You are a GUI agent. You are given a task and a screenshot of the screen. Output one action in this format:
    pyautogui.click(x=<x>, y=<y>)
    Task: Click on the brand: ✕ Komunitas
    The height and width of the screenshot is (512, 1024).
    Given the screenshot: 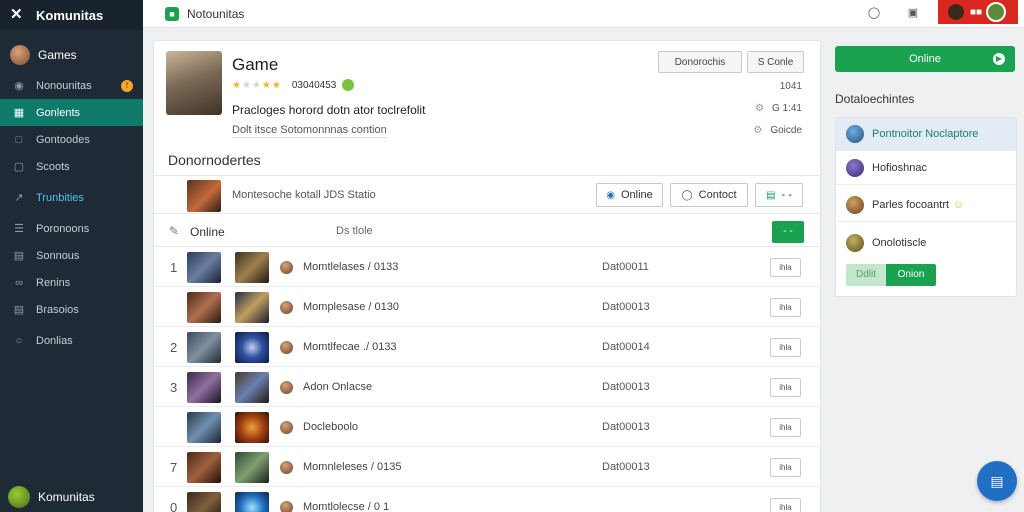 What is the action you would take?
    pyautogui.click(x=71, y=15)
    